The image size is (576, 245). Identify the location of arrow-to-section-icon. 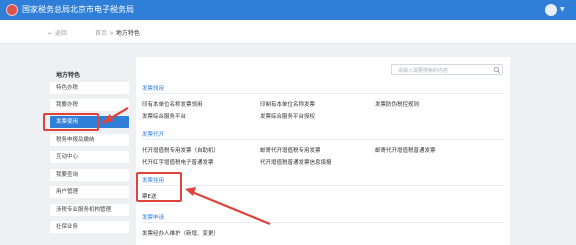
(228, 206).